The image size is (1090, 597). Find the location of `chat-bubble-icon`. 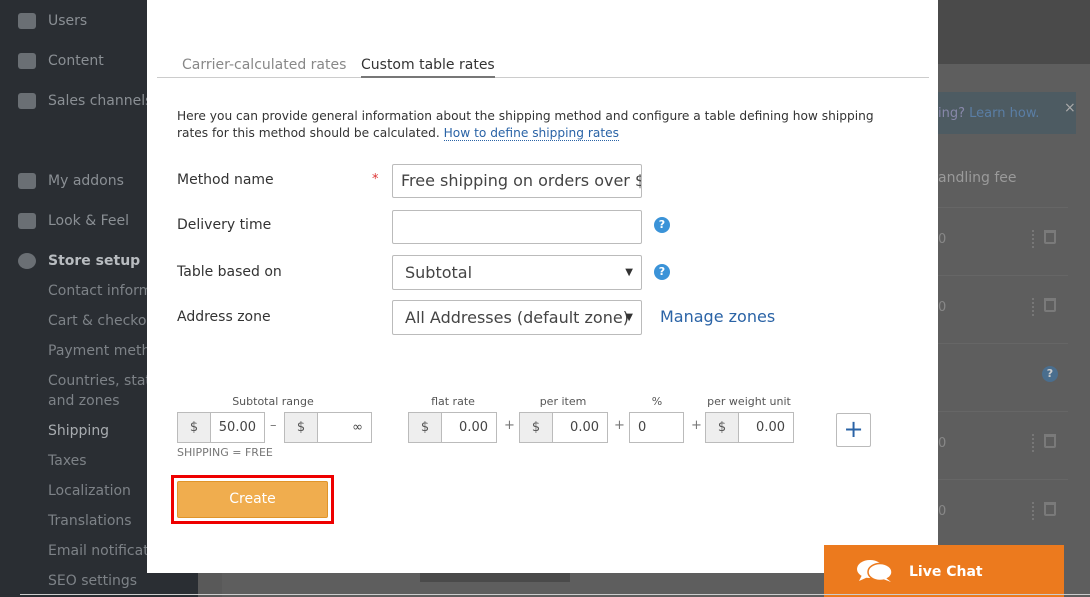

chat-bubble-icon is located at coordinates (875, 571).